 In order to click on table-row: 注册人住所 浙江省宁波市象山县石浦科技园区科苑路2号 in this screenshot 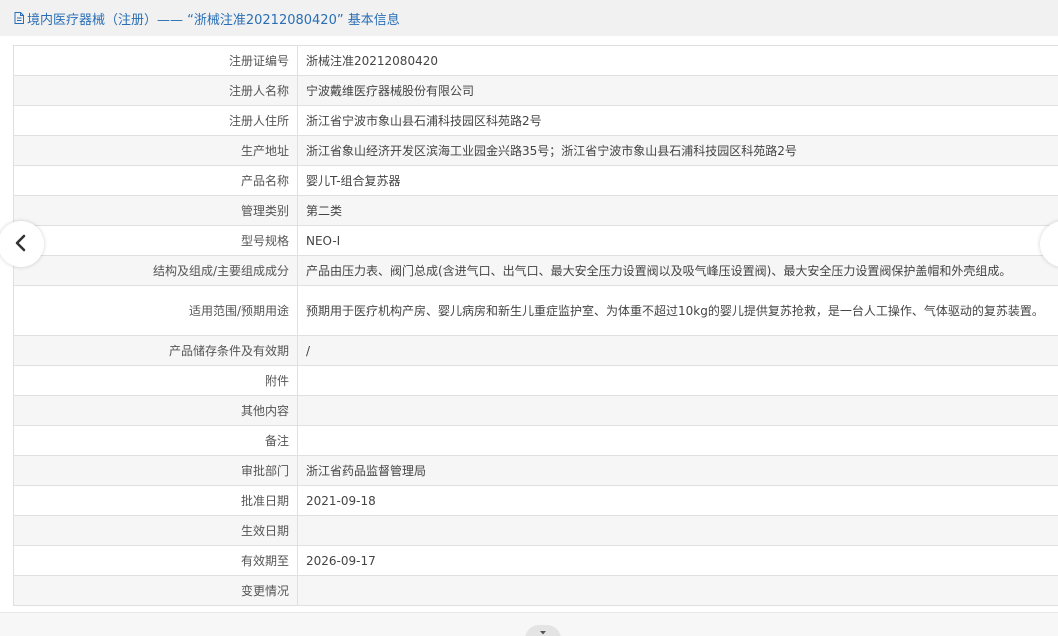, I will do `click(535, 120)`.